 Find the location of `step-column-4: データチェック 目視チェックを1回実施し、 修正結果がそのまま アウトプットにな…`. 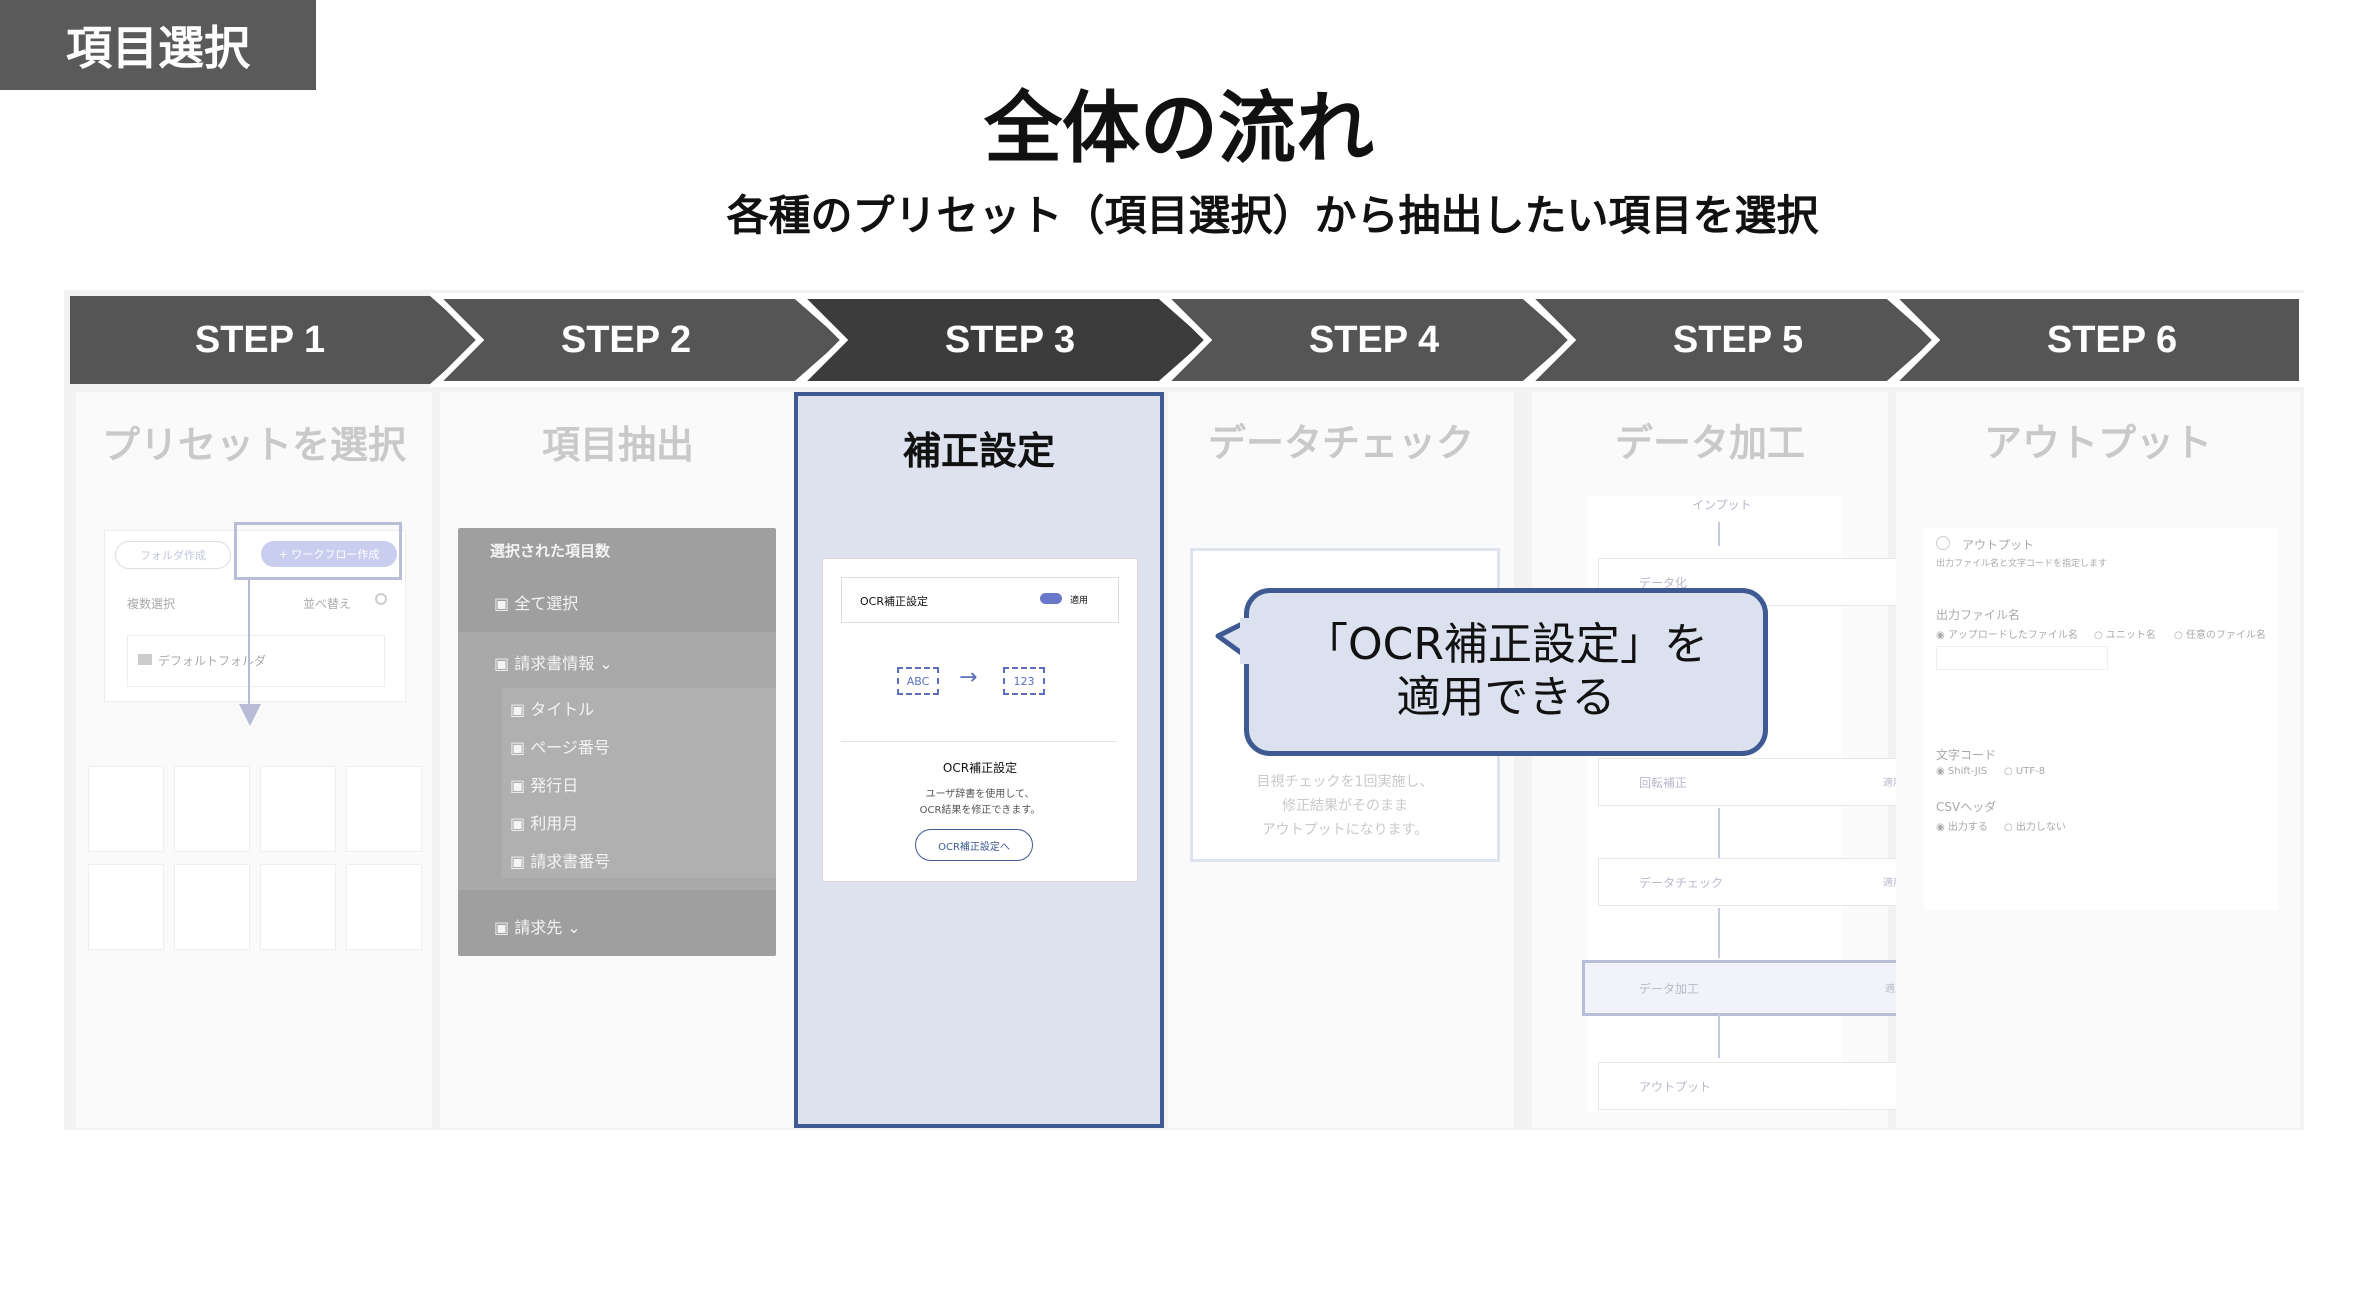

step-column-4: データチェック 目視チェックを1回実施し、 修正結果がそのまま アウトプットにな… is located at coordinates (1341, 760).